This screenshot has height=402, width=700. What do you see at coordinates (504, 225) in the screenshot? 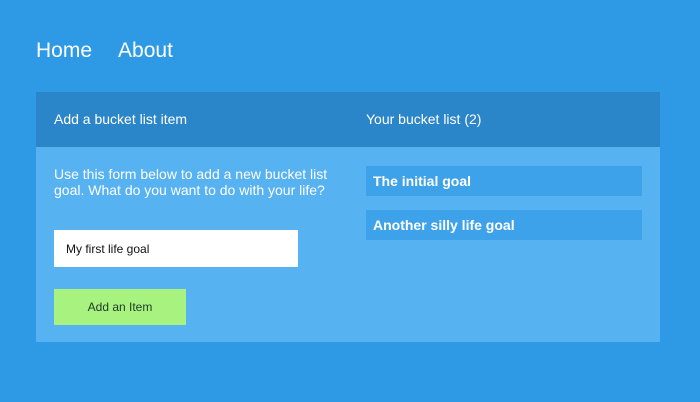
I see `bucket-list-item: Another silly life goal` at bounding box center [504, 225].